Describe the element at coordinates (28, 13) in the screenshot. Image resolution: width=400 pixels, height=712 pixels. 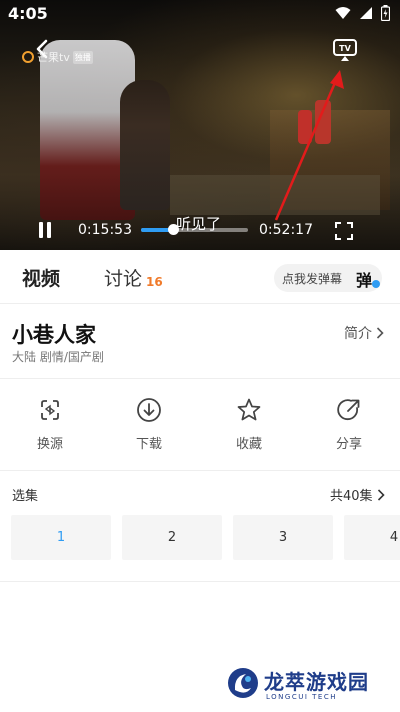
I see `status-time: 4:05` at that location.